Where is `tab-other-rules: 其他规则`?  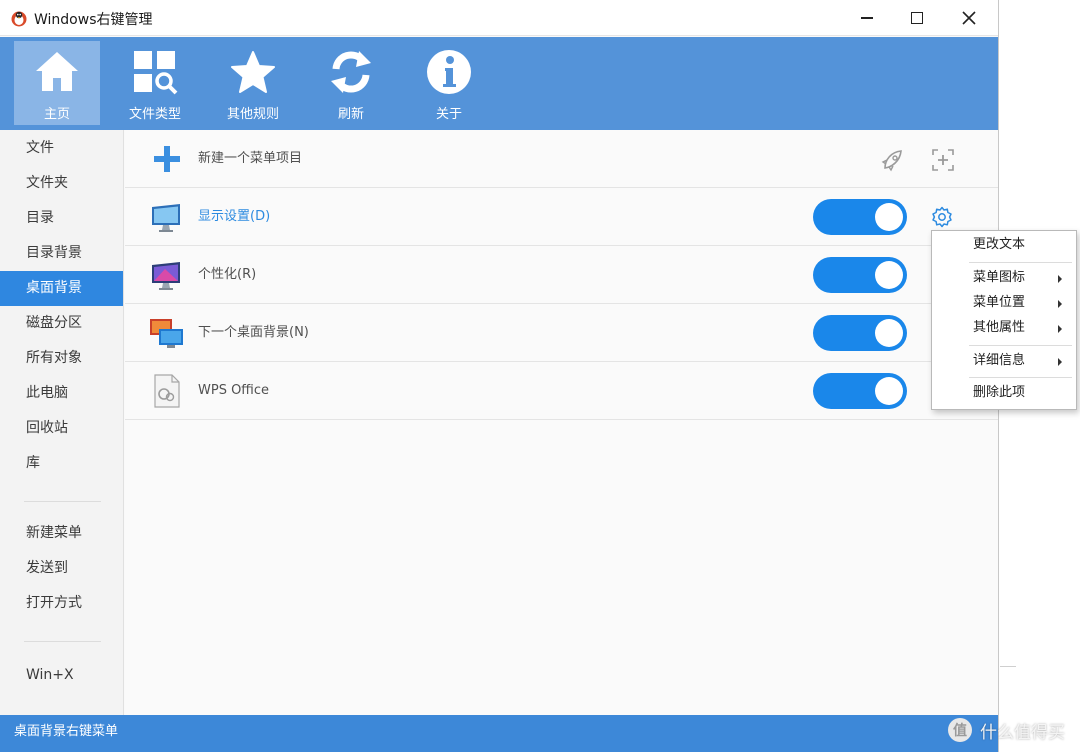
tab-other-rules: 其他规则 is located at coordinates (253, 83).